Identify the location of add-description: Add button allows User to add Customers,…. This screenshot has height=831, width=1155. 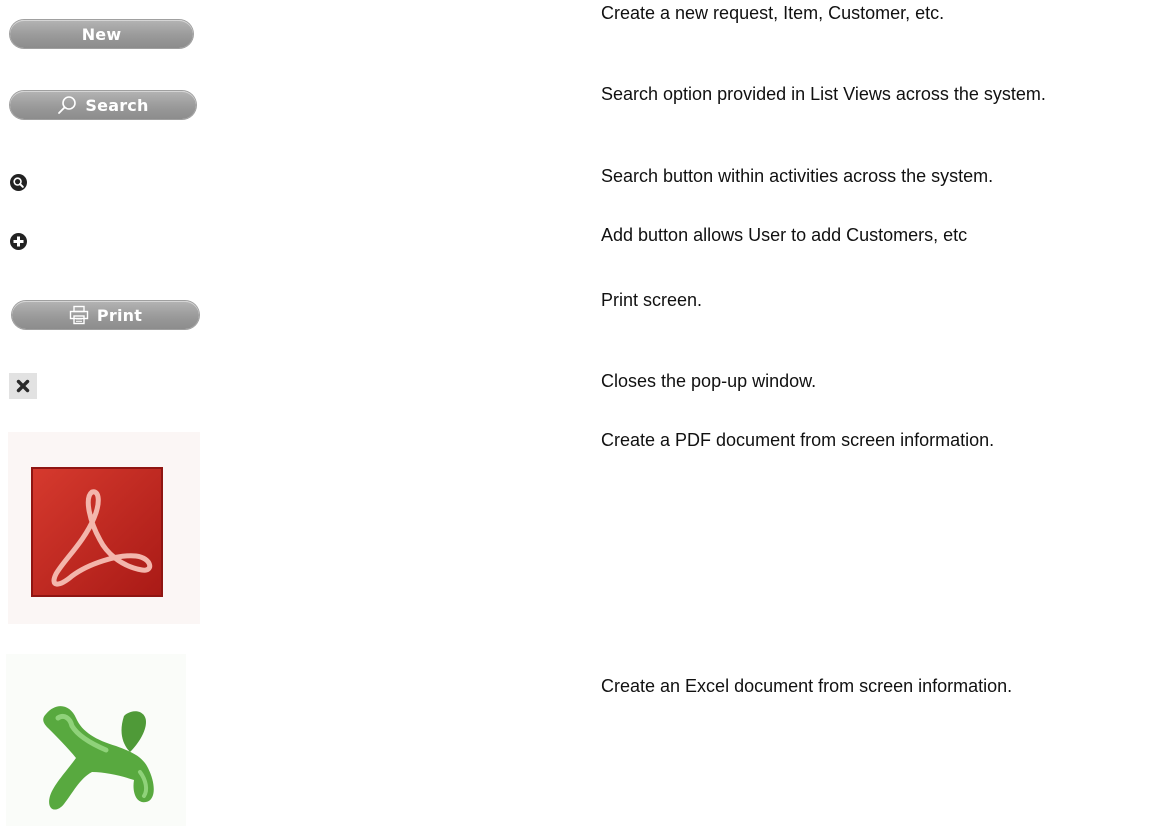
(784, 235).